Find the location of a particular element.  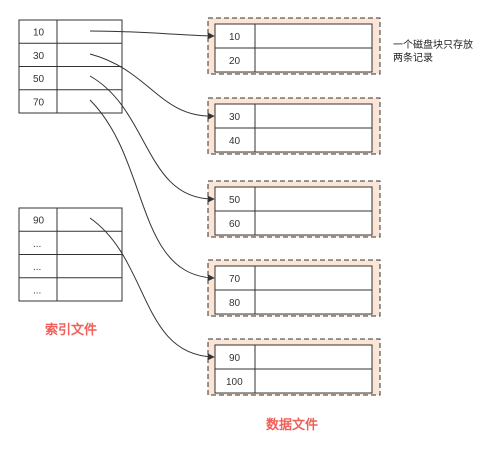

data-record-100: 100 is located at coordinates (234, 382).